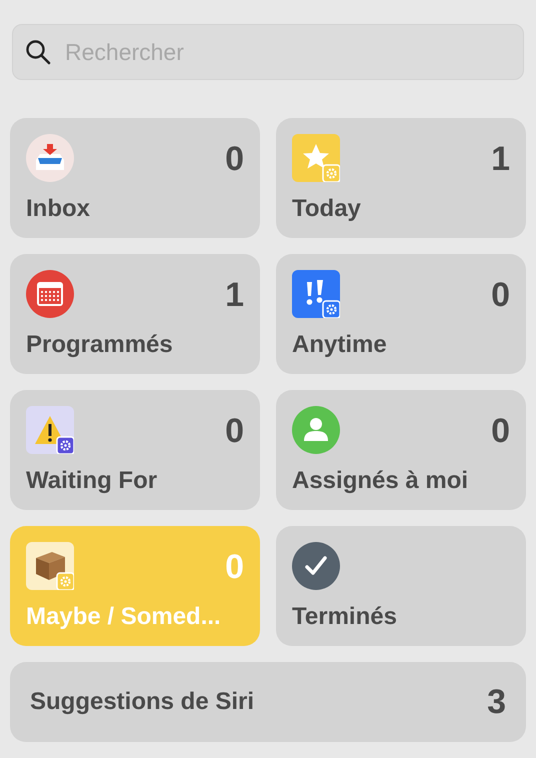 The image size is (536, 758). I want to click on warning-icon, so click(50, 430).